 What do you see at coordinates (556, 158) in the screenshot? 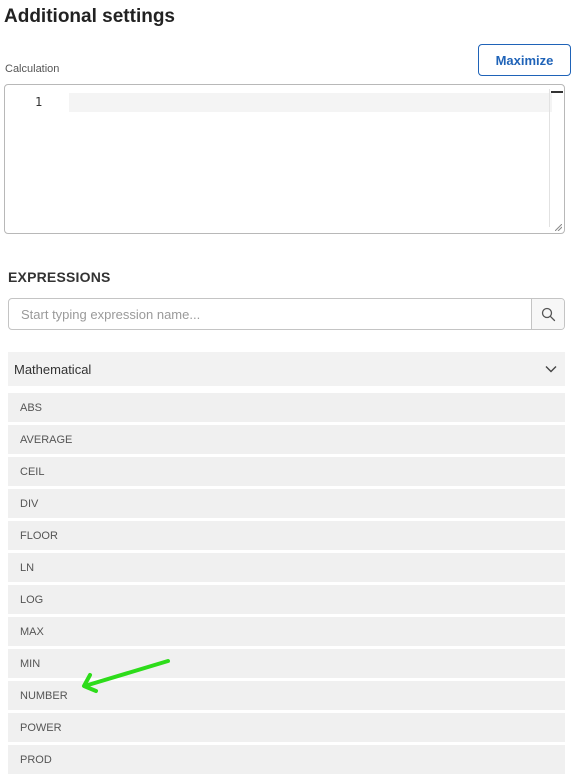
I see `editor-scrollbar` at bounding box center [556, 158].